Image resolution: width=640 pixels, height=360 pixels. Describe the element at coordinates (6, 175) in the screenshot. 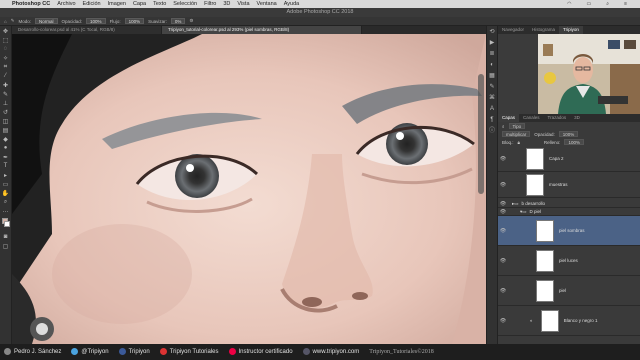

I see `path-select-icon: ▸` at that location.